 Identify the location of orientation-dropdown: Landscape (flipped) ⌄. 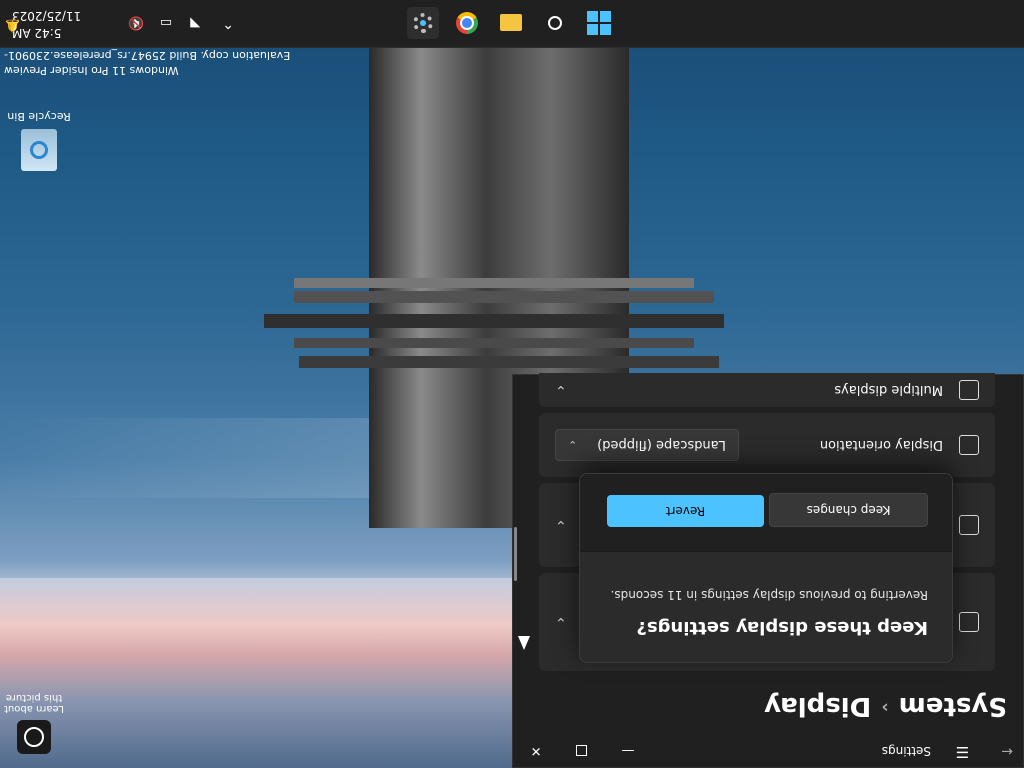
(647, 445).